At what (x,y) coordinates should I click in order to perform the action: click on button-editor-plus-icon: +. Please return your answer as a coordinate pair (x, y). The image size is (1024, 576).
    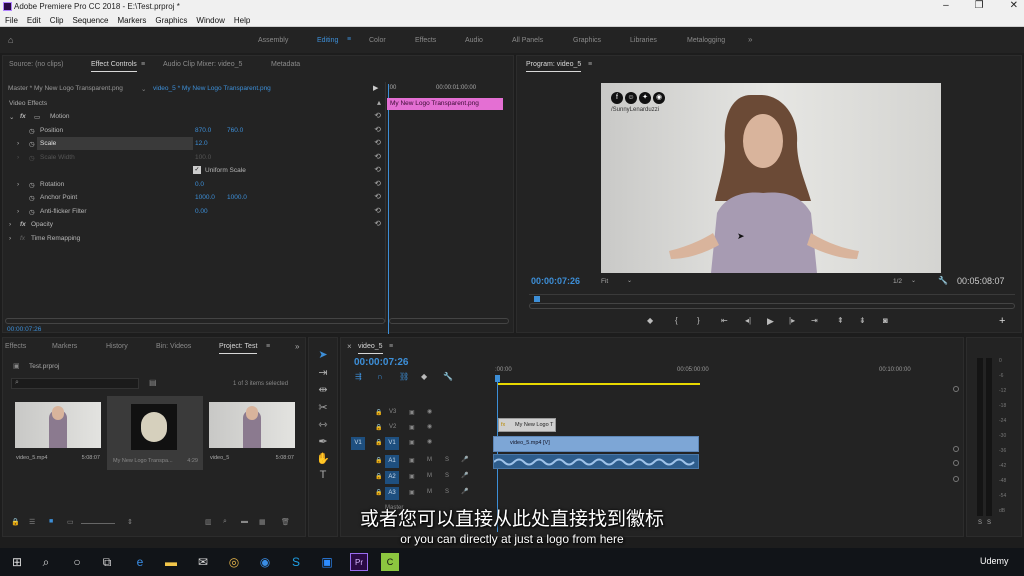
    Looking at the image, I should click on (1002, 321).